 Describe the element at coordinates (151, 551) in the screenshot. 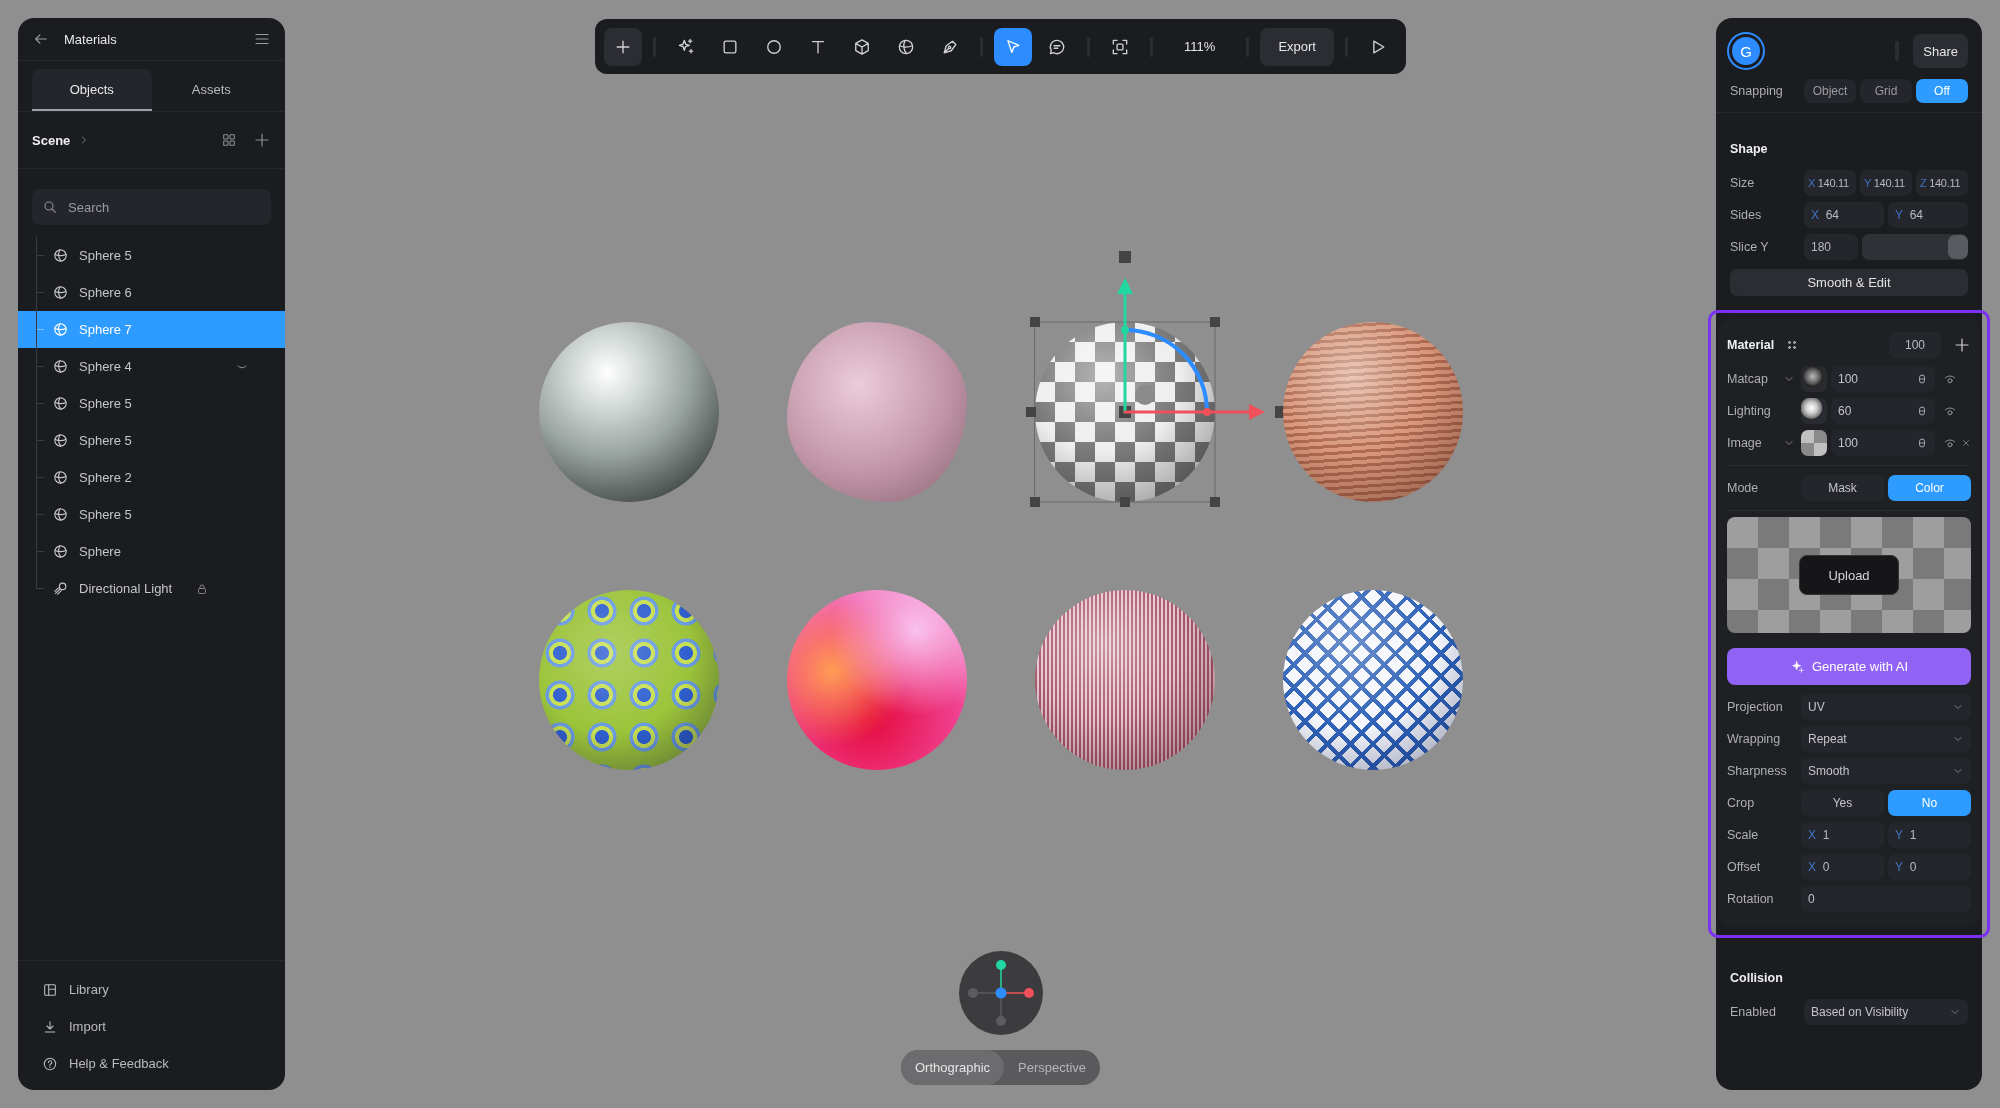

I see `layer-item: Sphere` at that location.